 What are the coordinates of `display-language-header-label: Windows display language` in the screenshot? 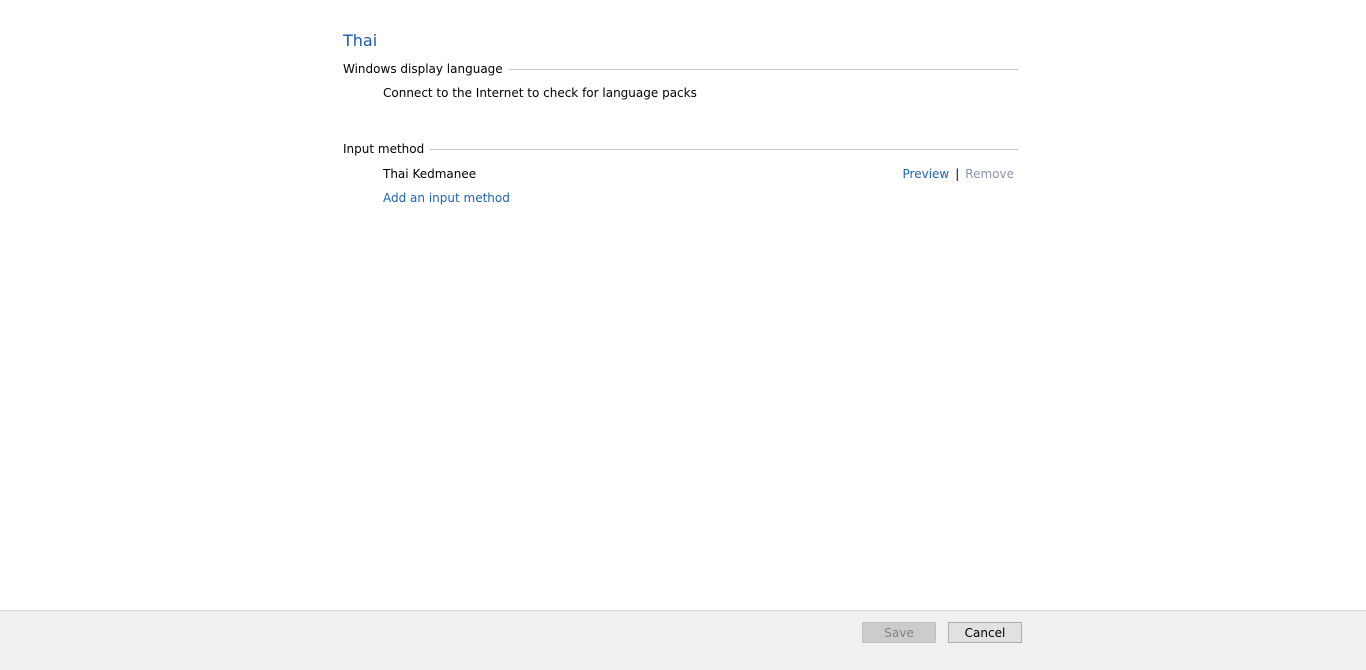 It's located at (423, 69).